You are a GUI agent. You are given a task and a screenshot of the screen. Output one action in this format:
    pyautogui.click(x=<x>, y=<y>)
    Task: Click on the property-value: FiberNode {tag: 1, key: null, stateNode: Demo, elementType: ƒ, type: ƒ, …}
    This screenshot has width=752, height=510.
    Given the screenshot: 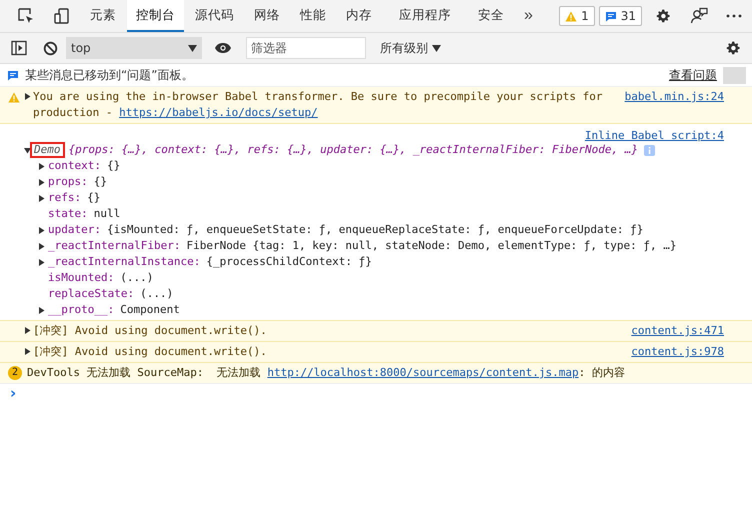 What is the action you would take?
    pyautogui.click(x=431, y=246)
    